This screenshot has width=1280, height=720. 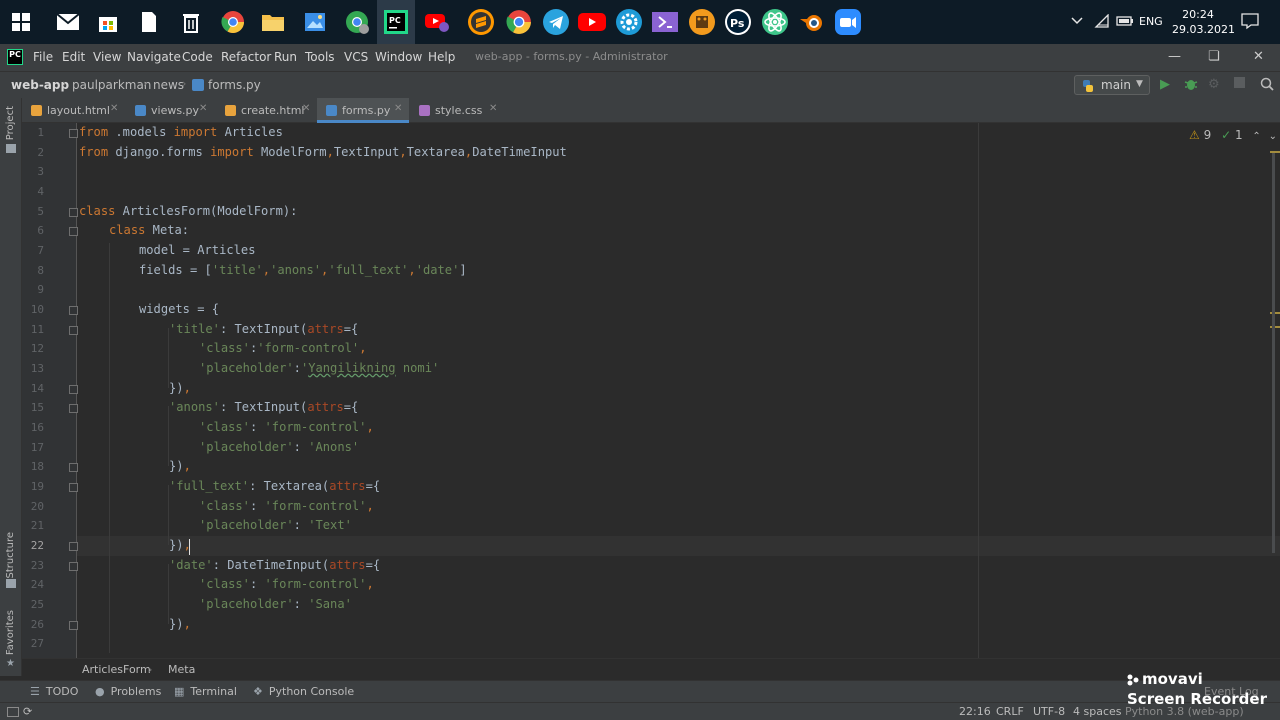 What do you see at coordinates (848, 22) in the screenshot?
I see `zoom-icon` at bounding box center [848, 22].